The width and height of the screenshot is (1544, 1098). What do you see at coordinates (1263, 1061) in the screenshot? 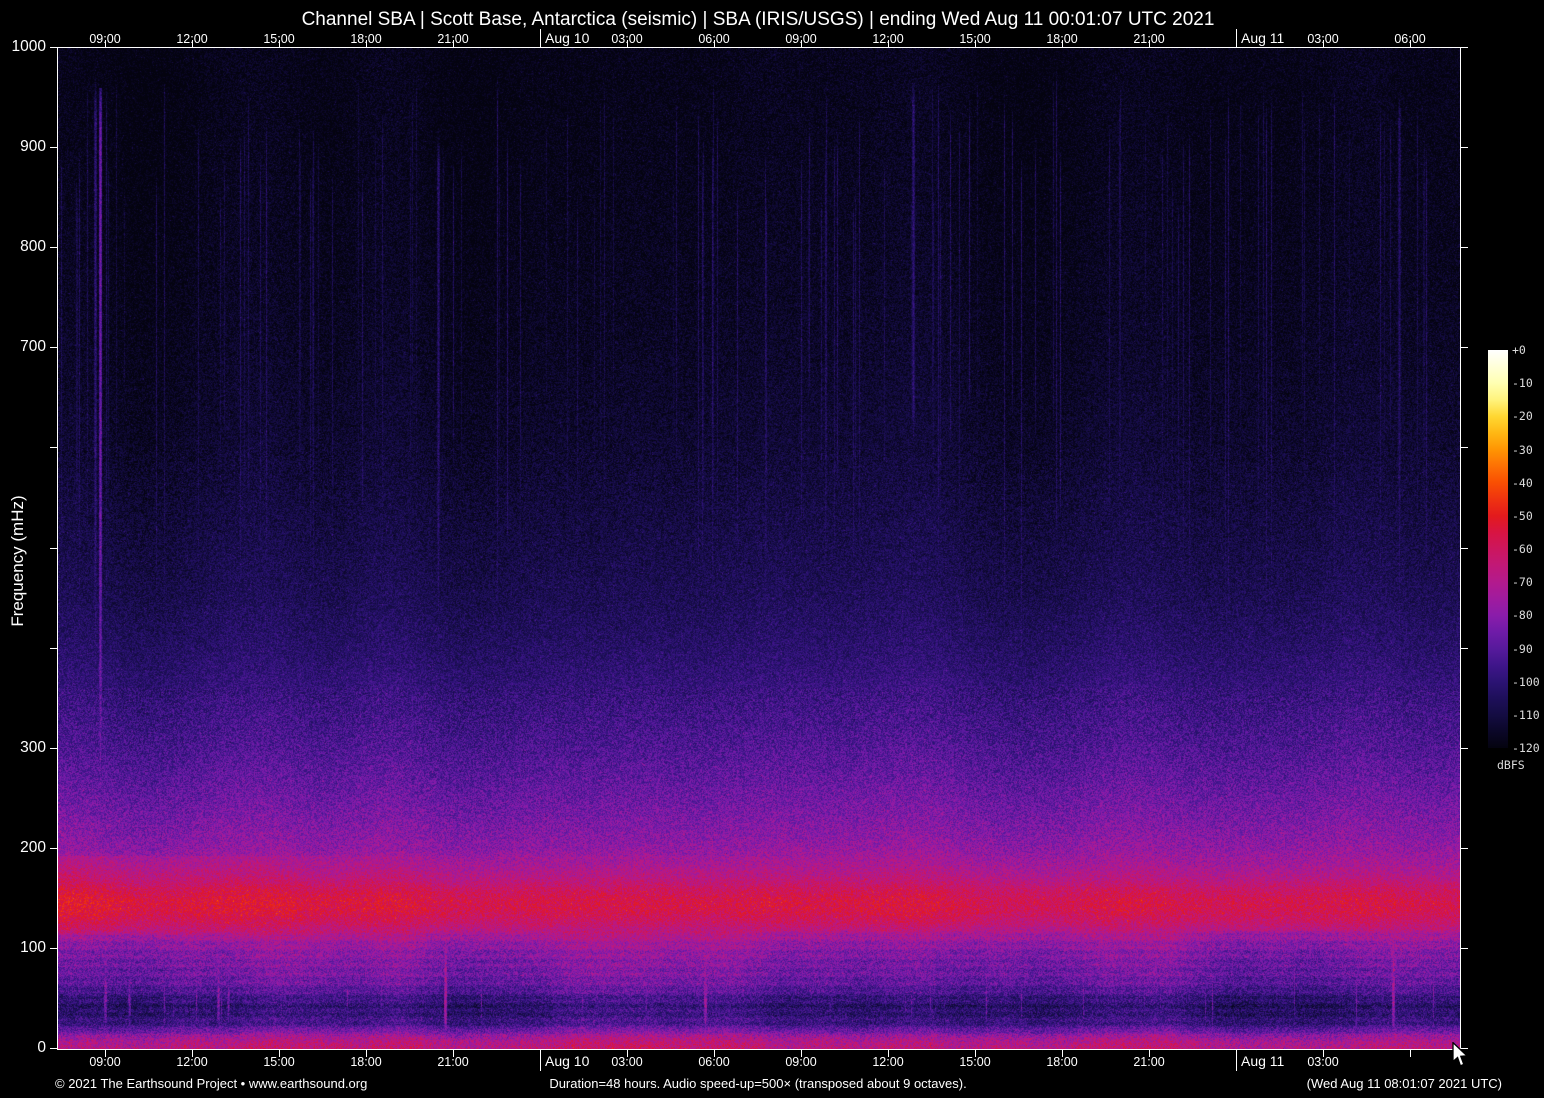
I see `x-tick-label-bottom: Aug 11` at bounding box center [1263, 1061].